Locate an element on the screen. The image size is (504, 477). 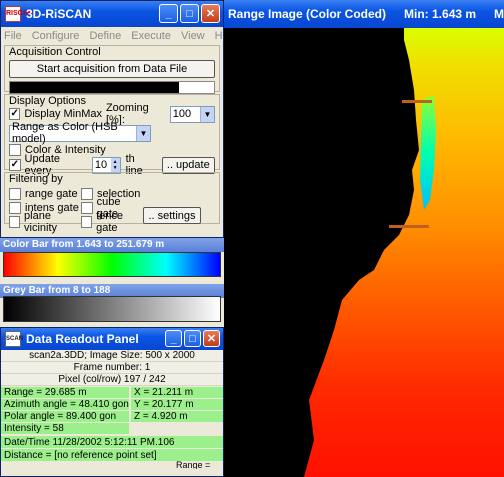
readout-maximize-button: □ is located at coordinates (192, 338).